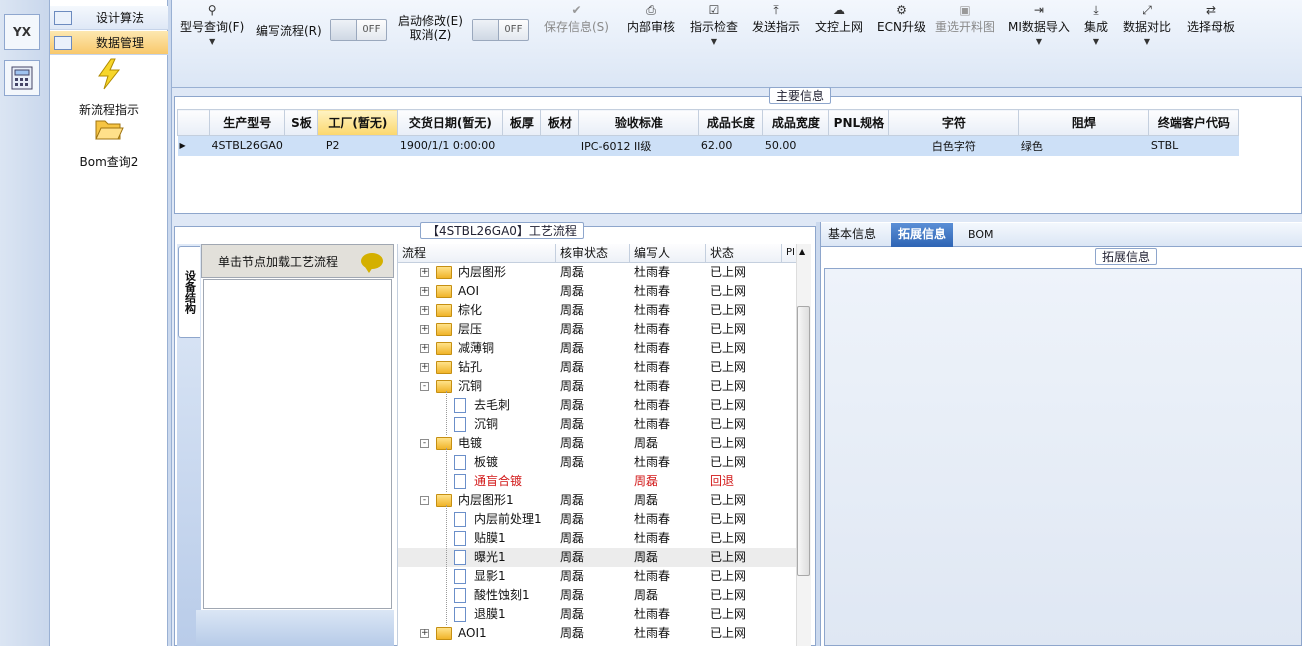  I want to click on app-logo-icon: YX, so click(22, 32).